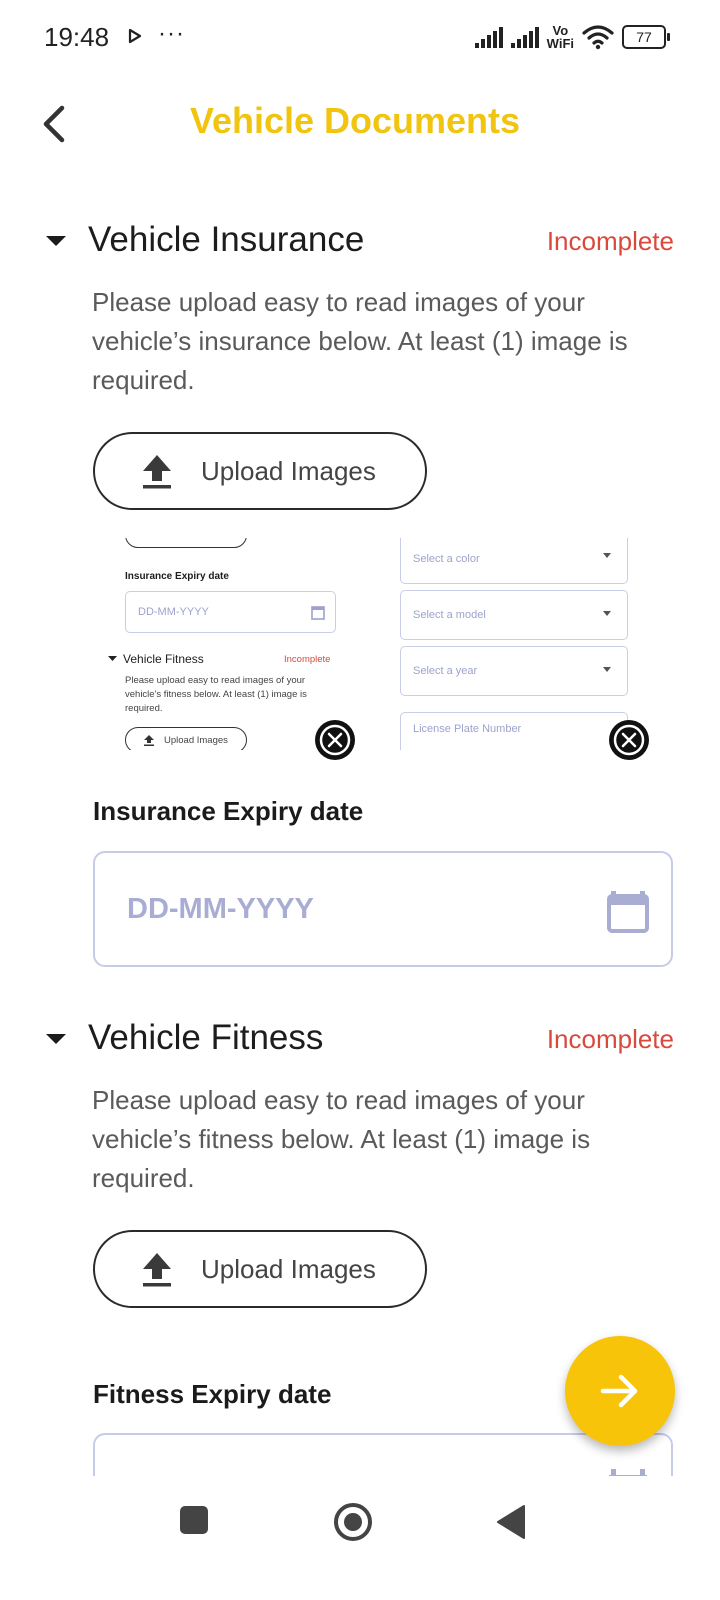 This screenshot has height=1600, width=720. What do you see at coordinates (449, 615) in the screenshot?
I see `thumb-model-placeholder: Select a model` at bounding box center [449, 615].